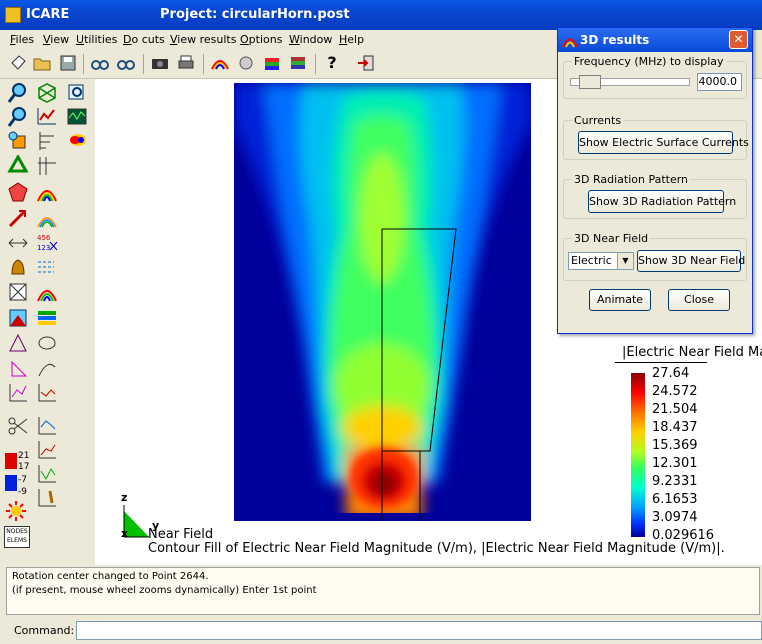 This screenshot has width=762, height=644. I want to click on show-radiation-pattern-button: Show 3D Radiation Pattern, so click(662, 201).